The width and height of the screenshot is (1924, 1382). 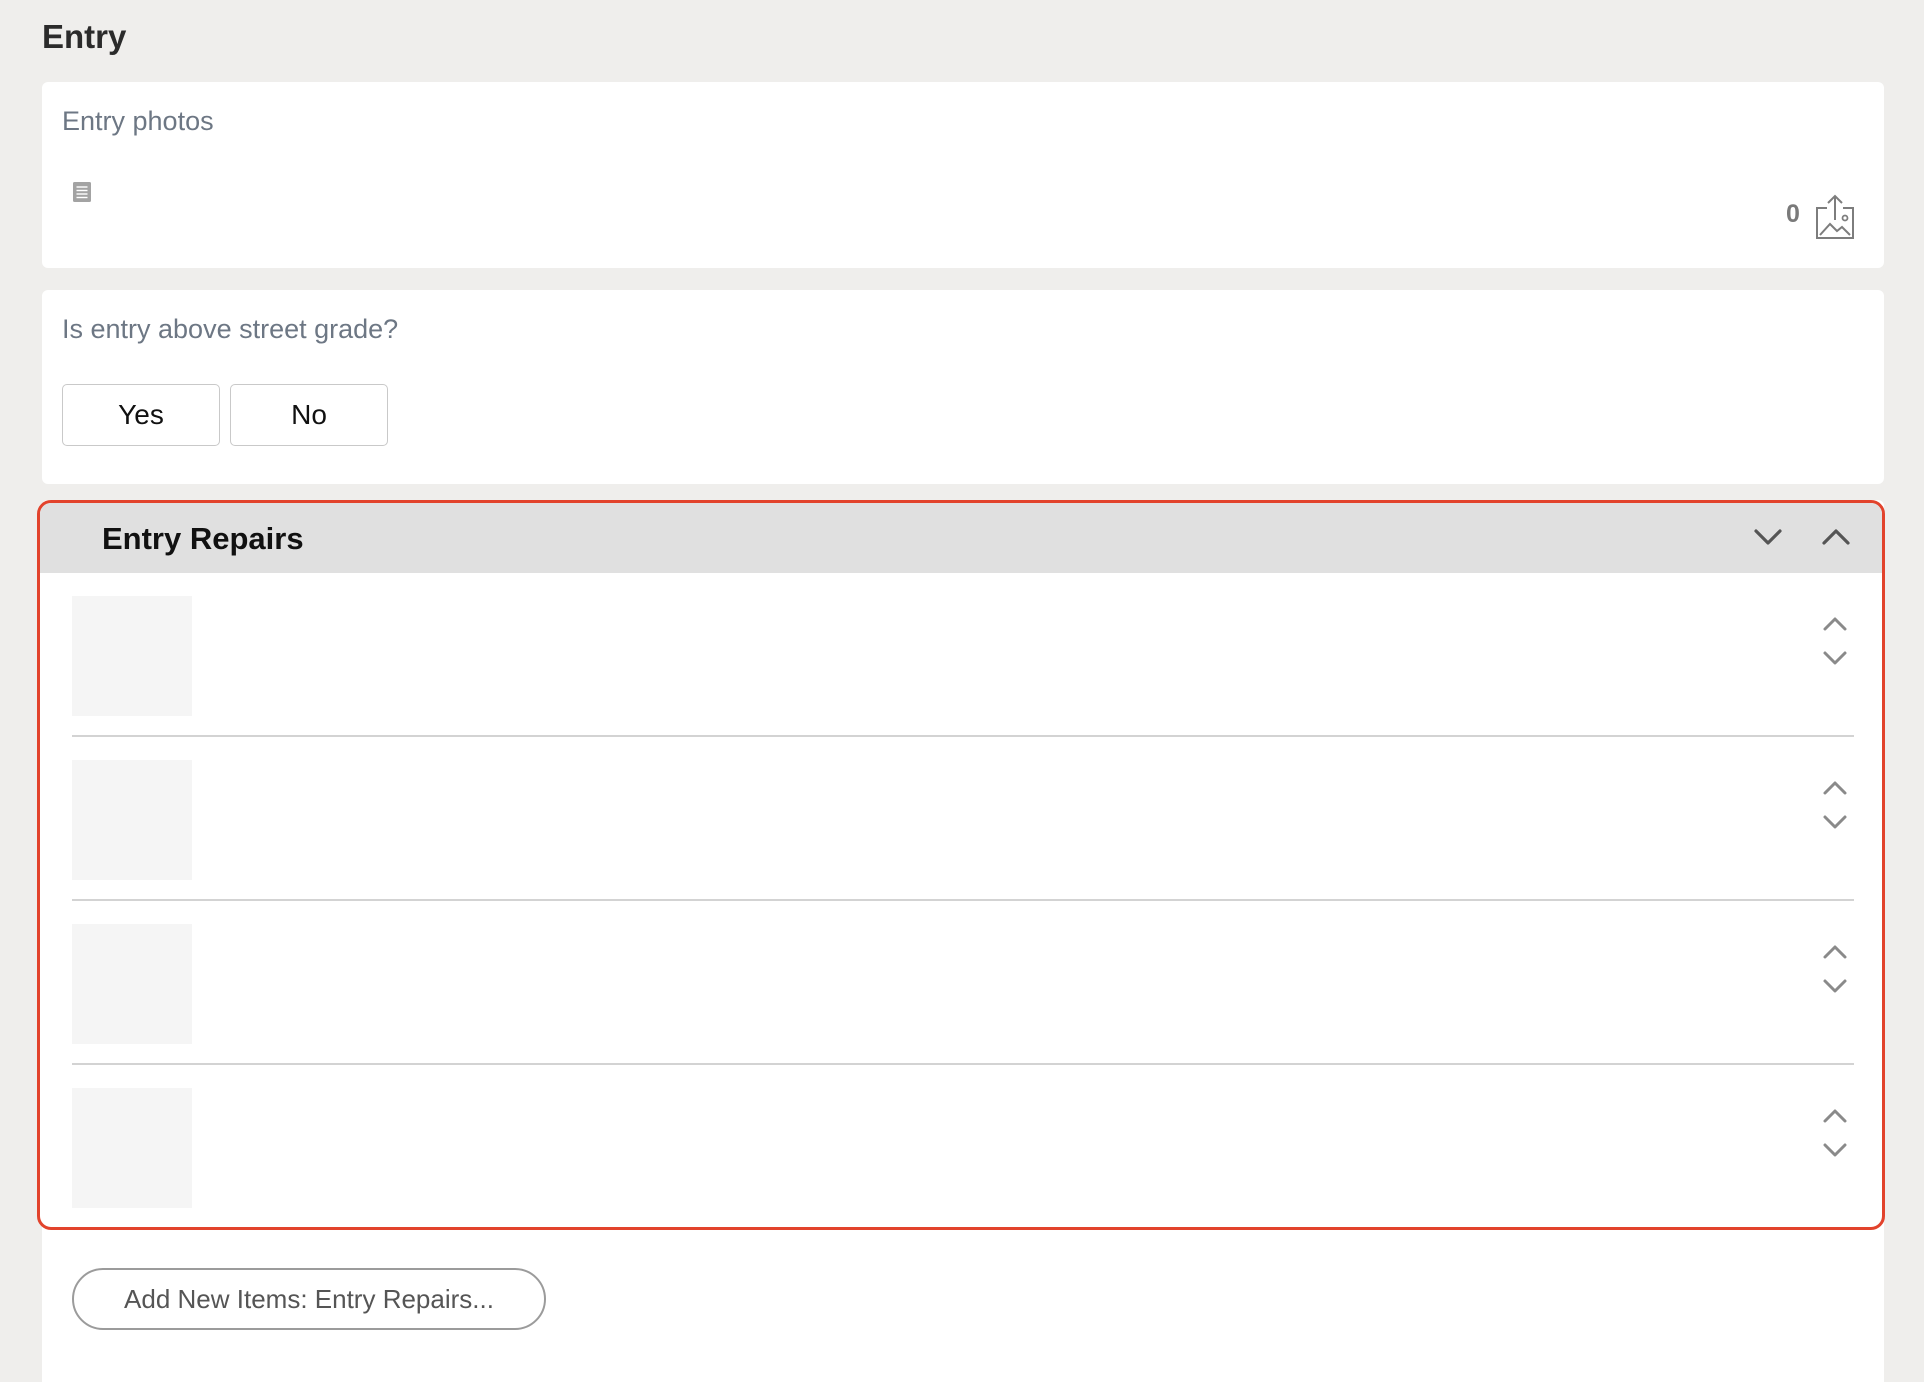 What do you see at coordinates (203, 538) in the screenshot?
I see `entry-repairs-title: Entry Repairs` at bounding box center [203, 538].